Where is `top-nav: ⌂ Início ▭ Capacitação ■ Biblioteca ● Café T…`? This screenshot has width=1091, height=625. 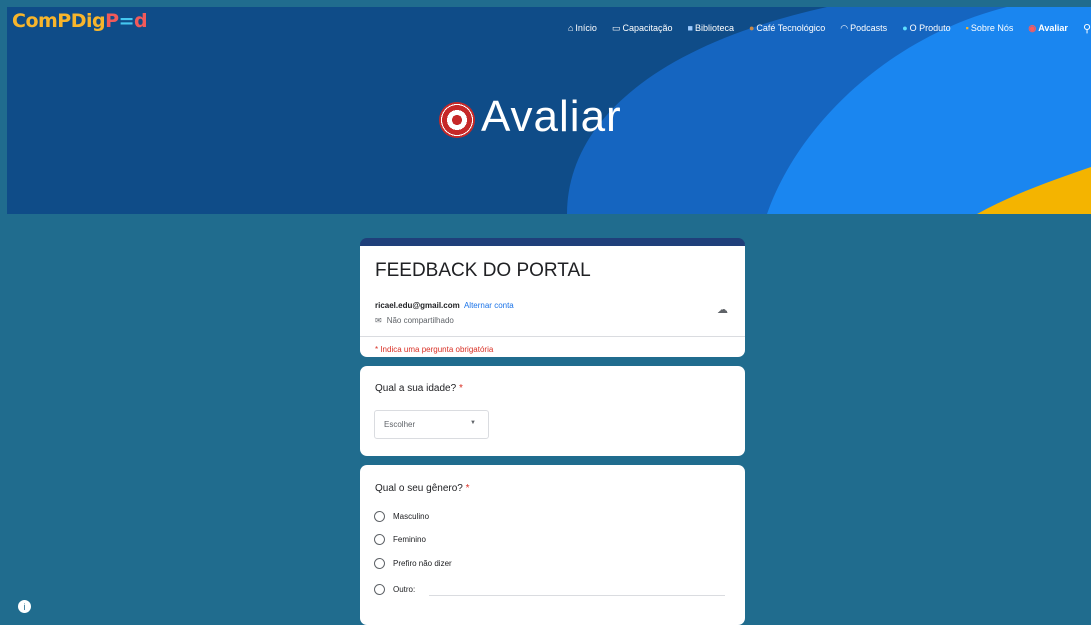 top-nav: ⌂ Início ▭ Capacitação ■ Biblioteca ● Café T… is located at coordinates (829, 28).